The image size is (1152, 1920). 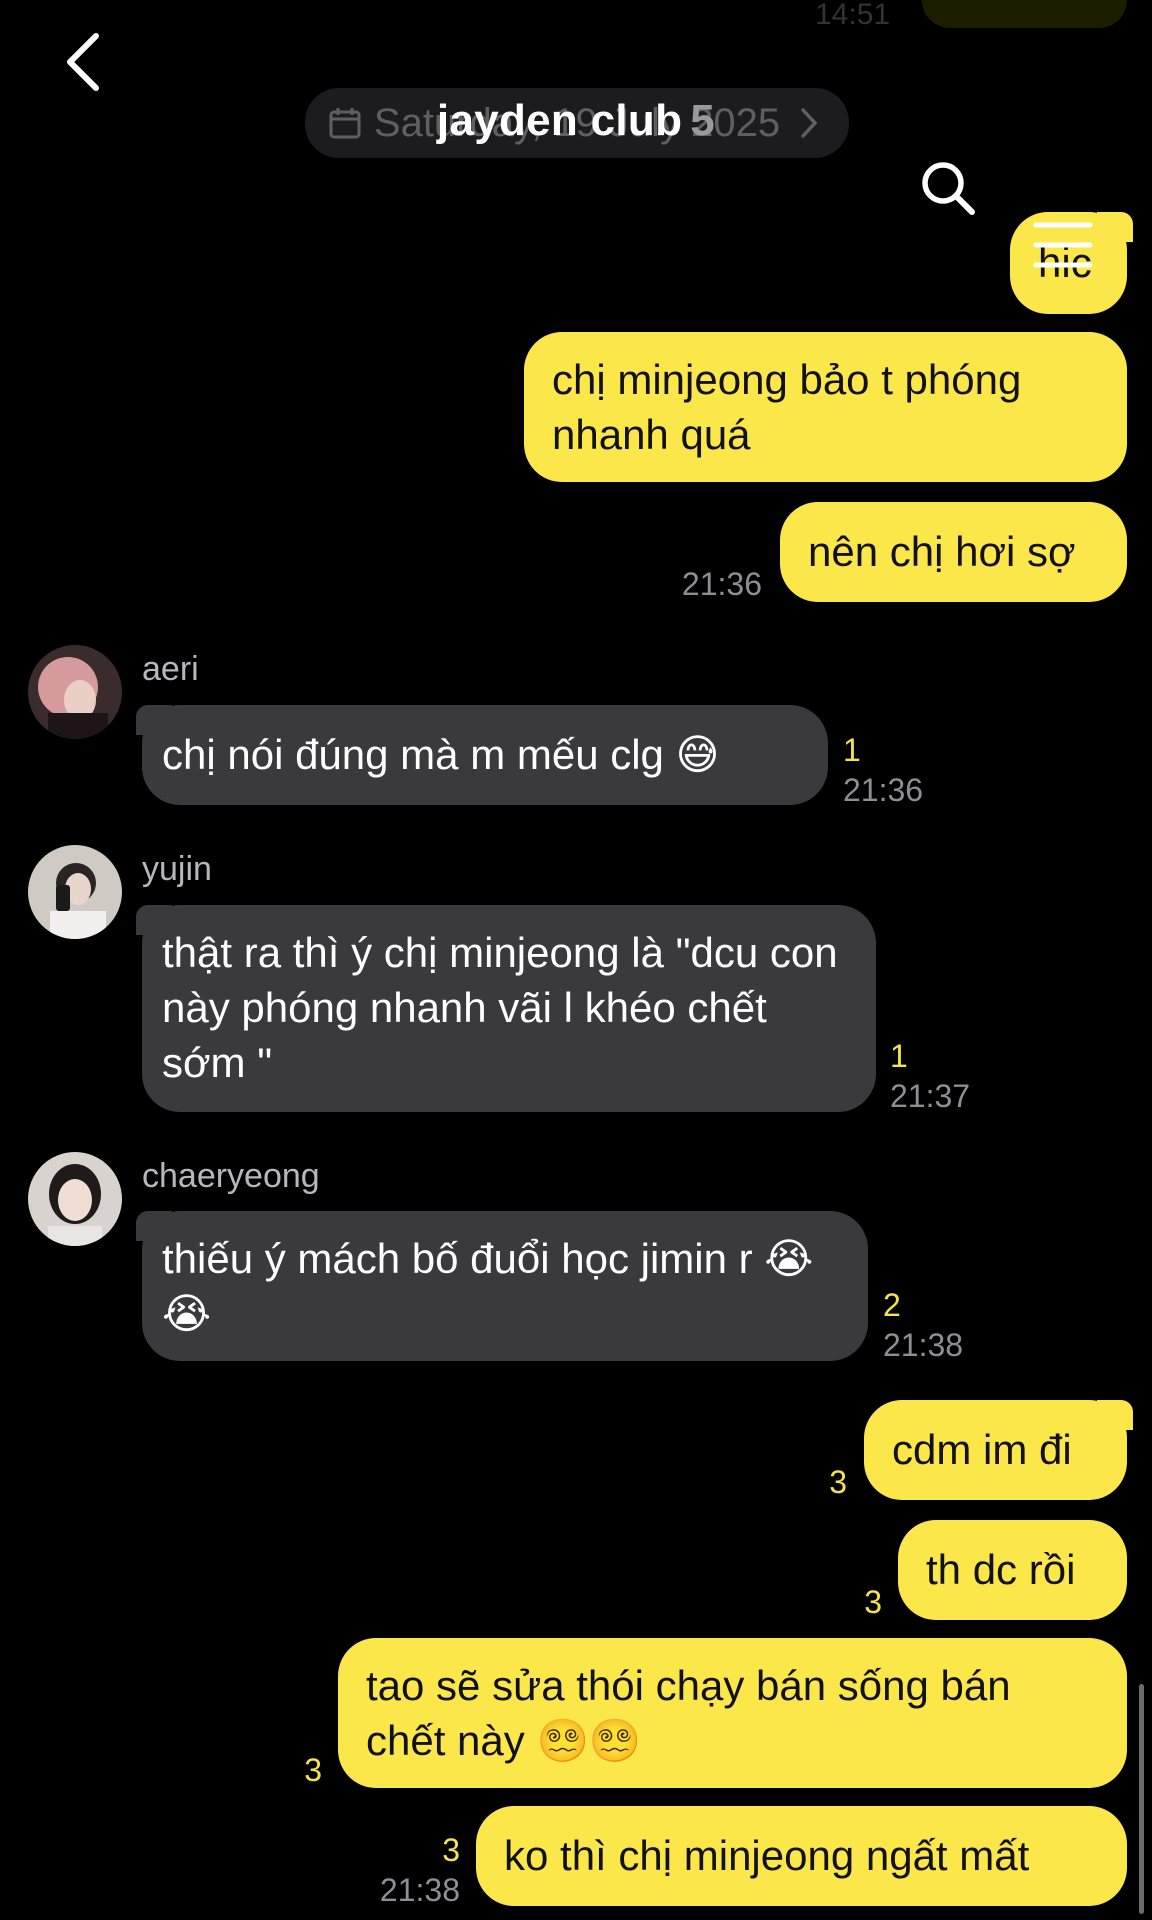 I want to click on chat-header: 14:51 jayden club 5, so click(x=576, y=134).